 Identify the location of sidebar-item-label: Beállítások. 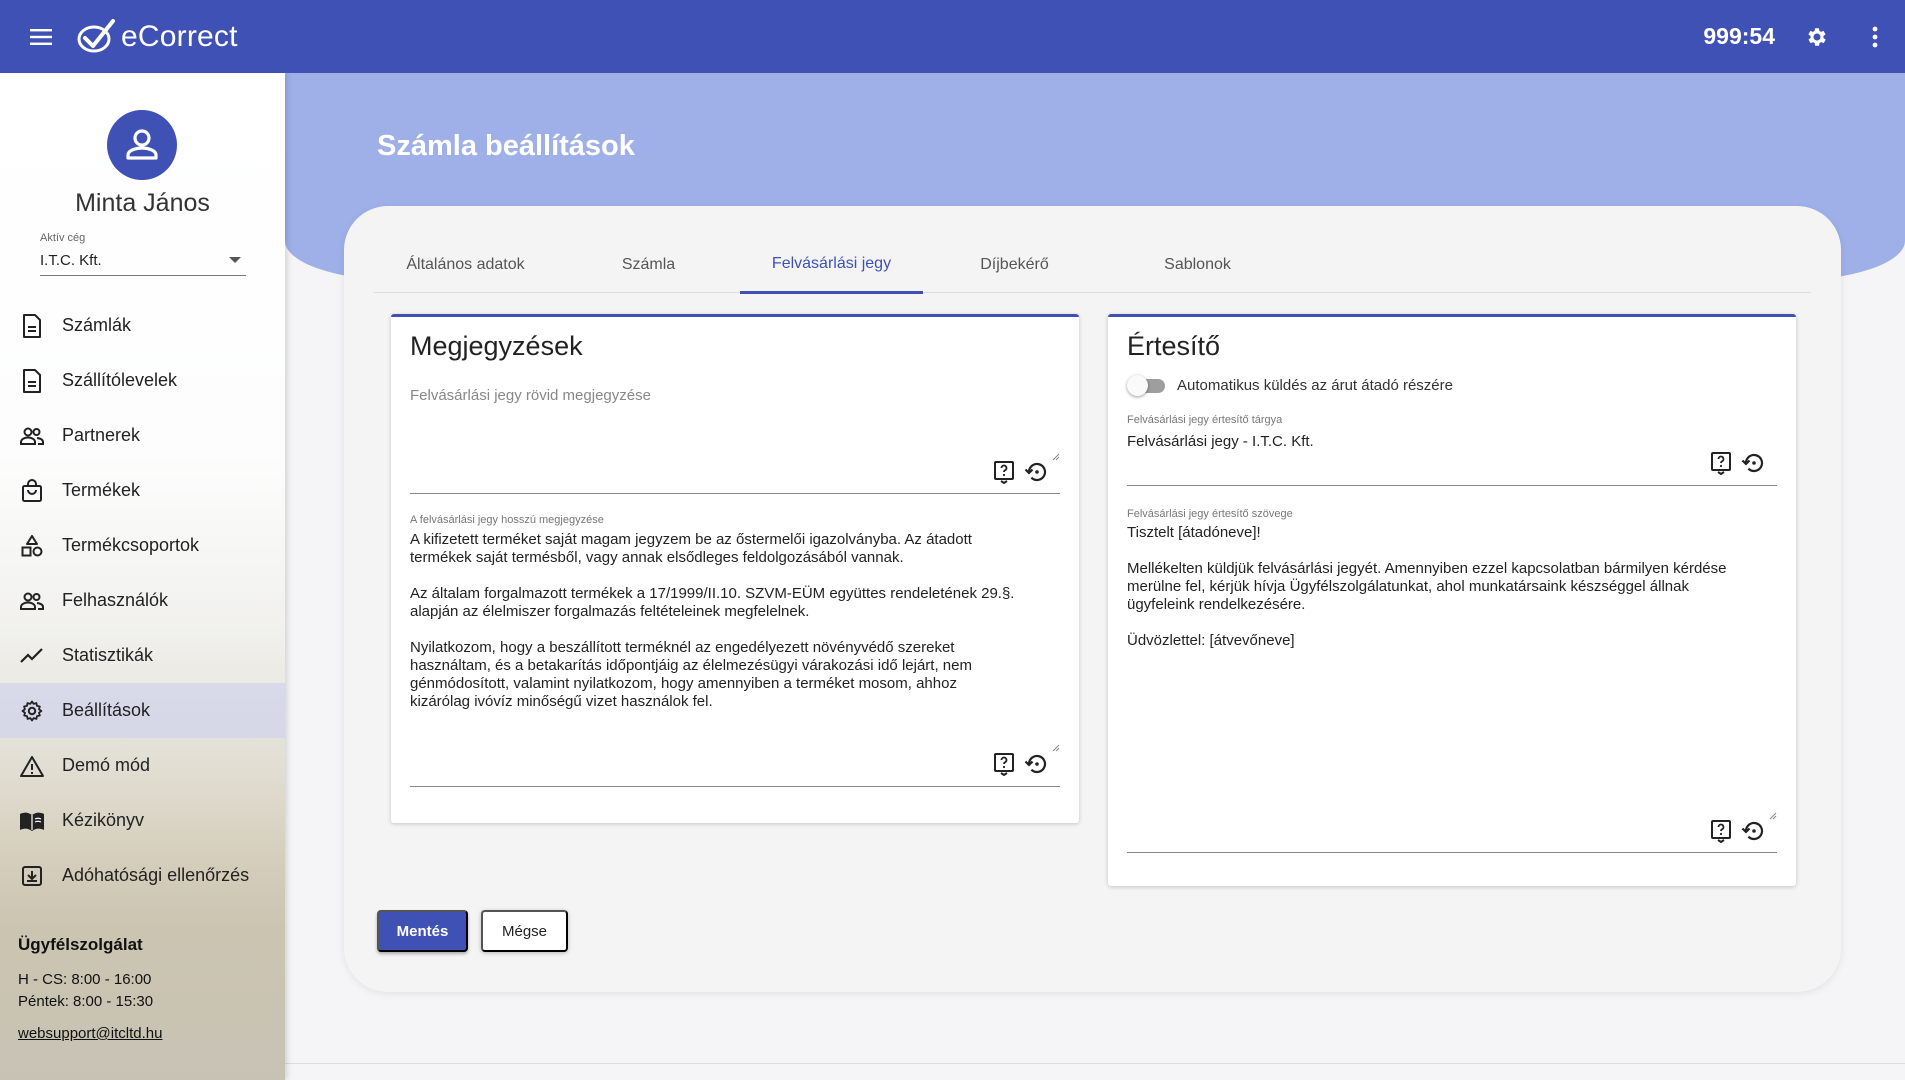
(106, 710).